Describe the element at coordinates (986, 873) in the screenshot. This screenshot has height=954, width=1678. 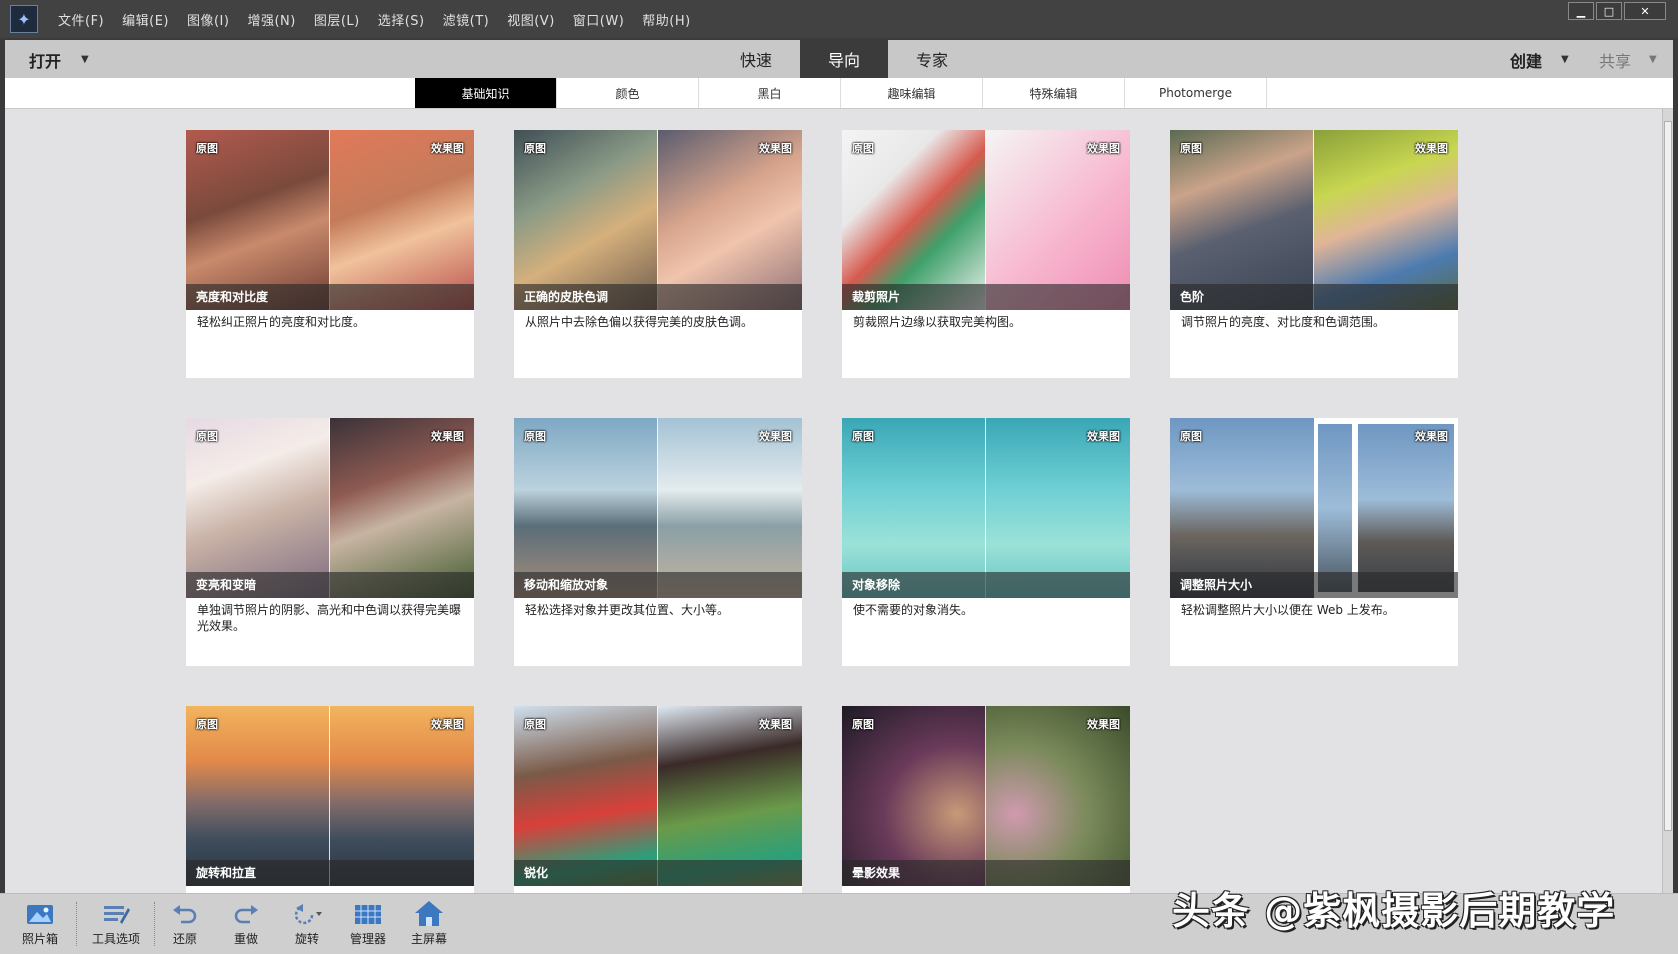
I see `card-title: 晕影效果` at that location.